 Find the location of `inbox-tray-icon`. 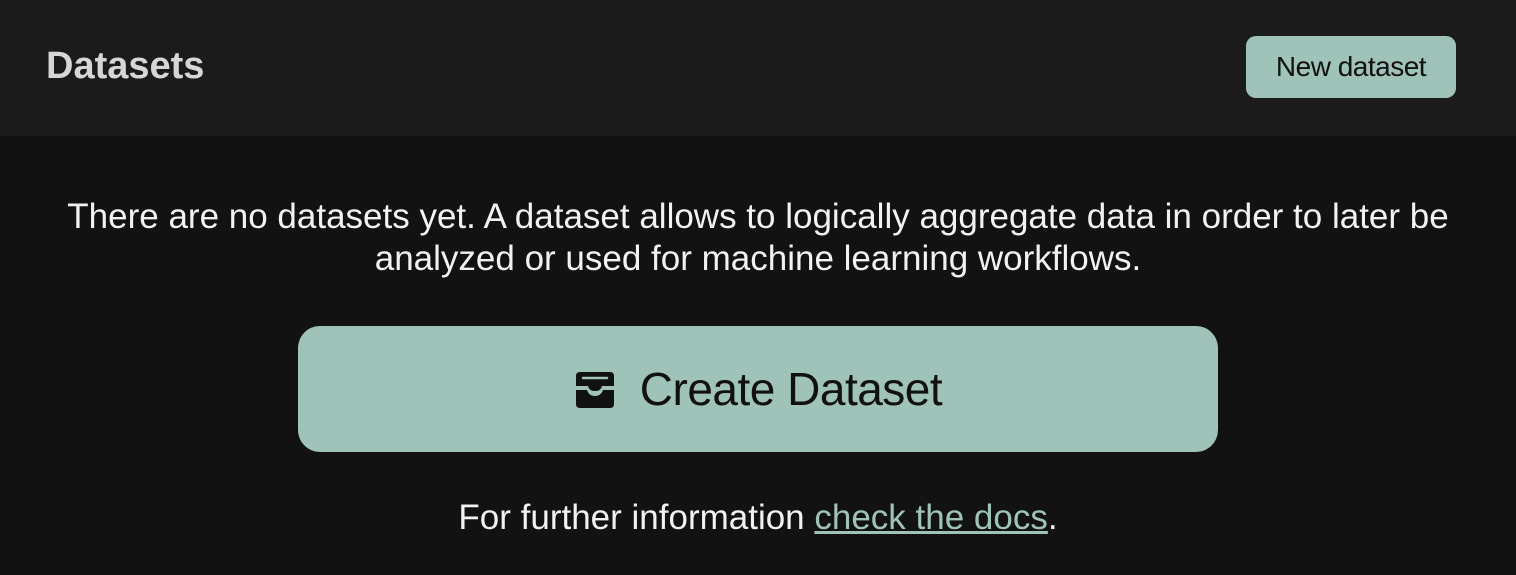

inbox-tray-icon is located at coordinates (595, 389).